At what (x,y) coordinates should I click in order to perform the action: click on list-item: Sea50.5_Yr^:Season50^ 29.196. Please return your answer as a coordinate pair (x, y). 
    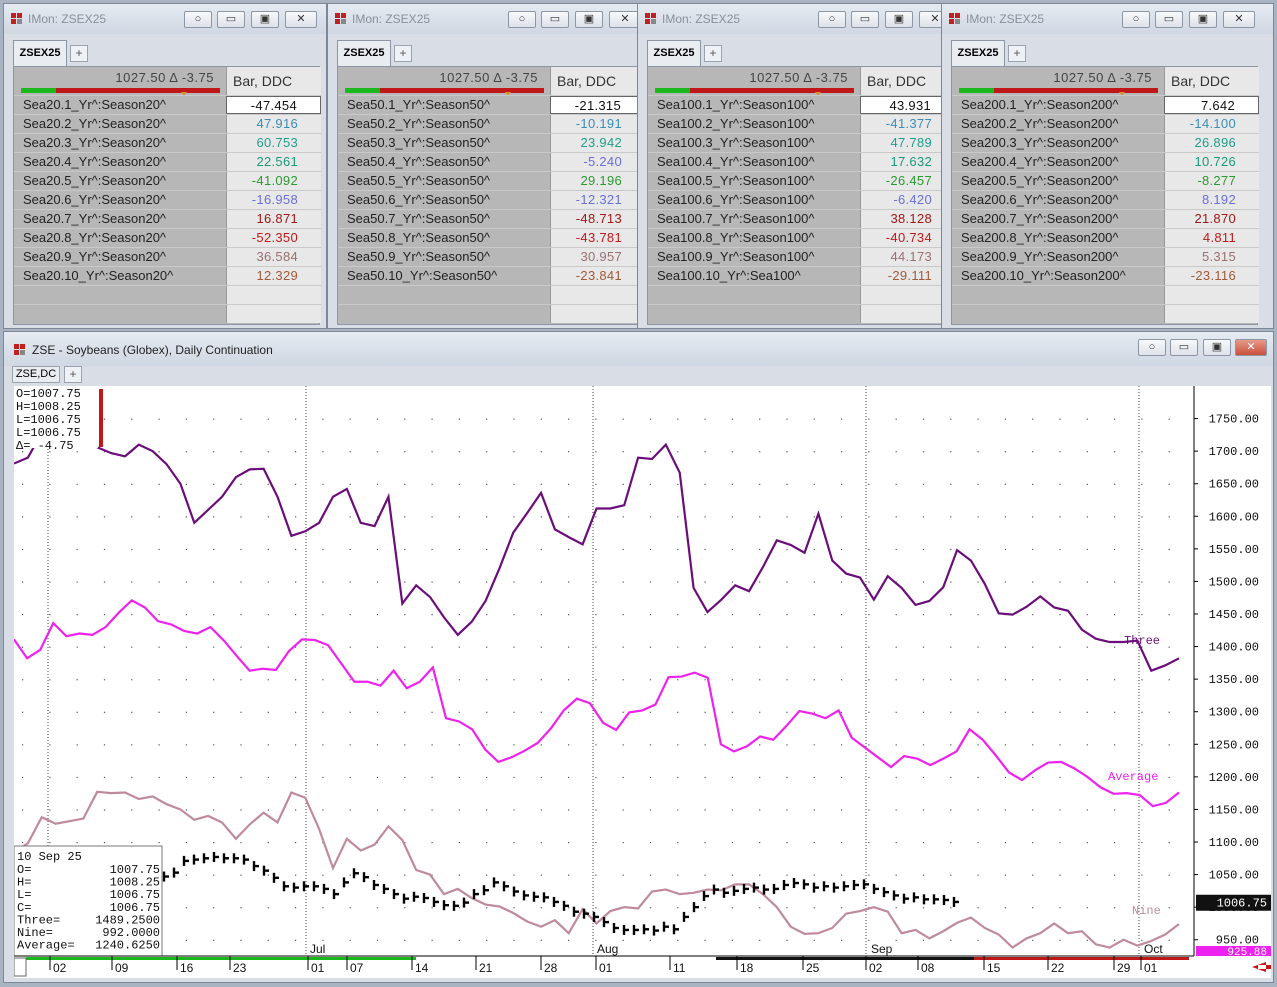
    Looking at the image, I should click on (491, 180).